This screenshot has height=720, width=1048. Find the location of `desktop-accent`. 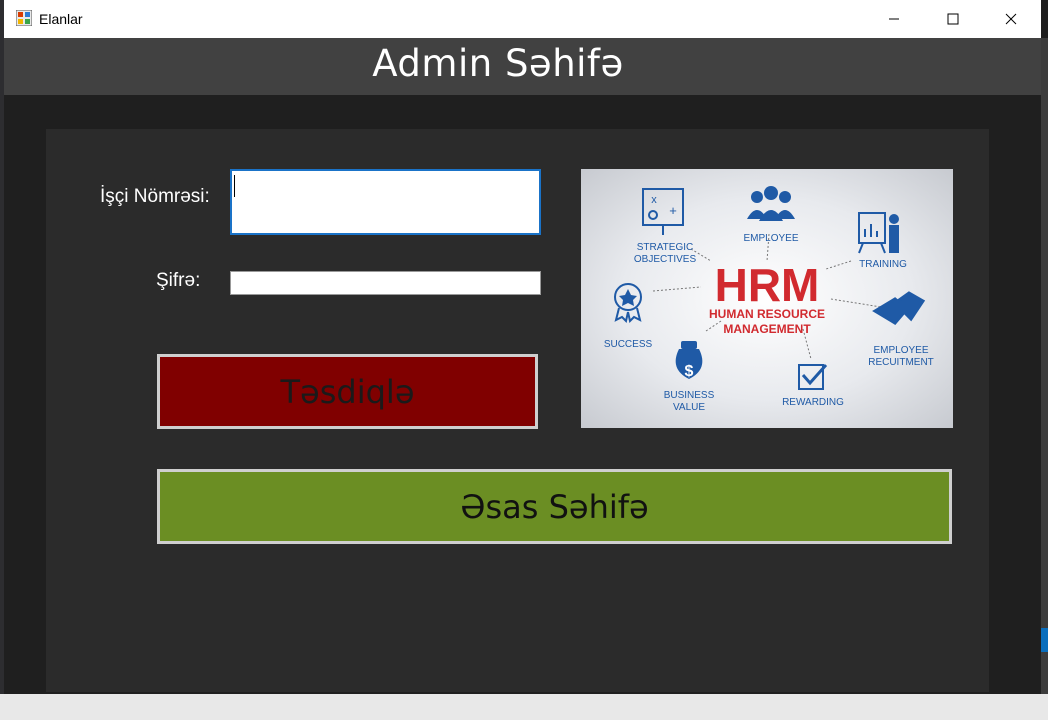

desktop-accent is located at coordinates (1044, 640).